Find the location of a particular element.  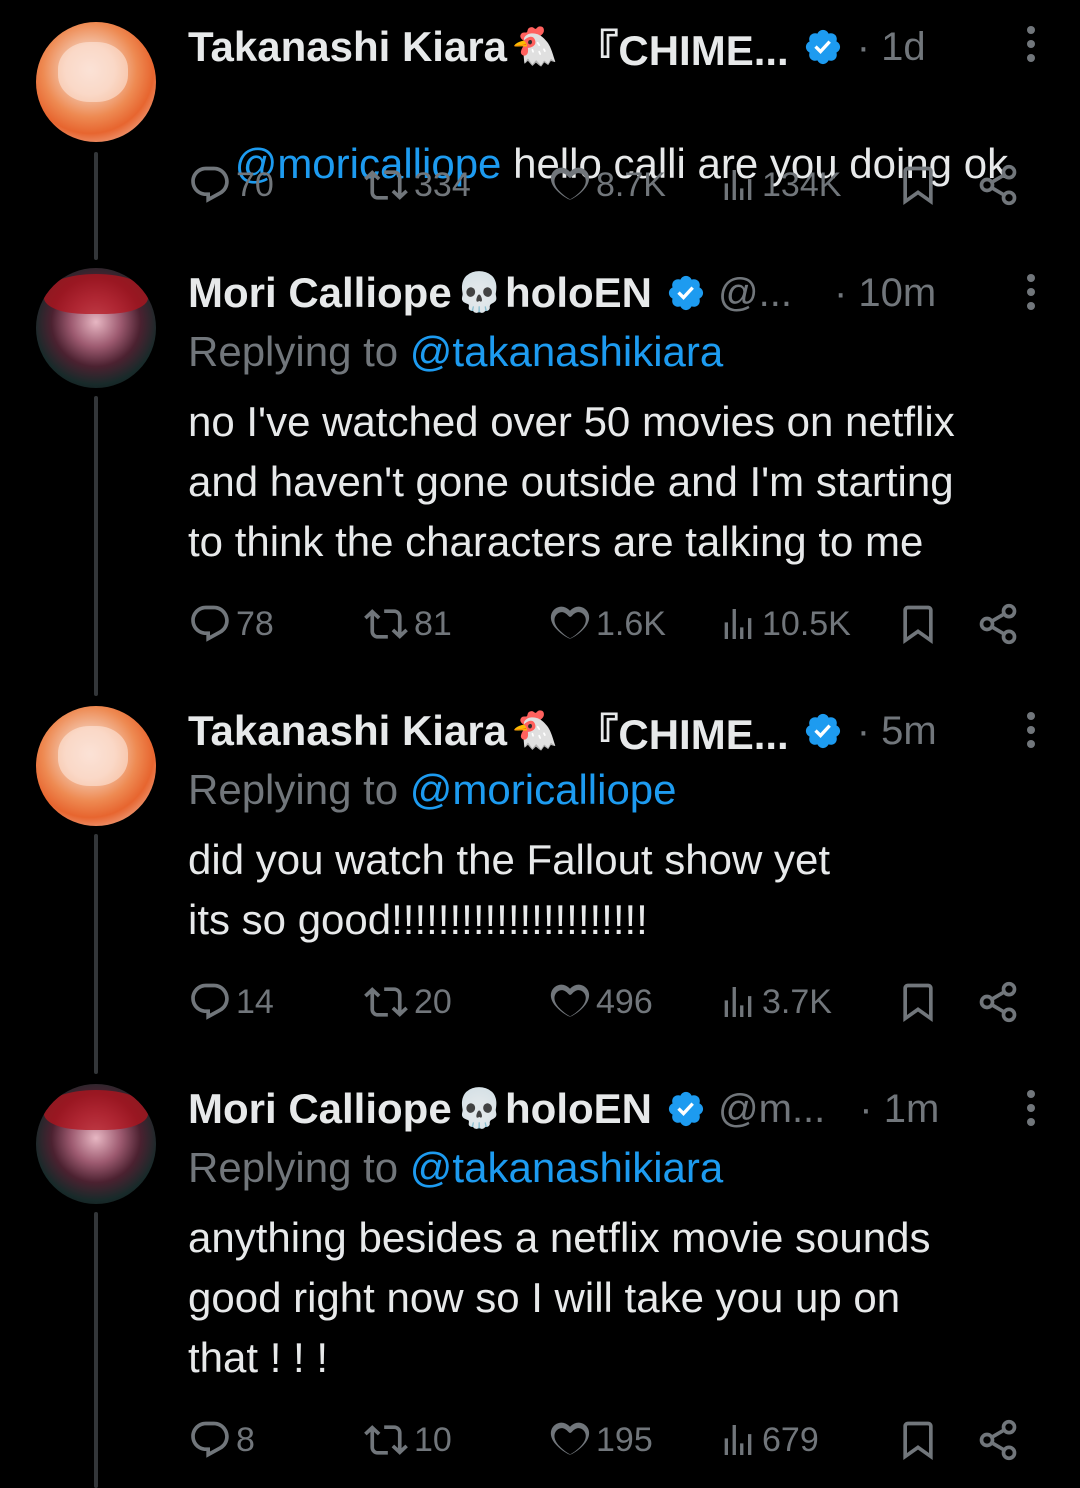

like-count: 496 is located at coordinates (624, 1001).